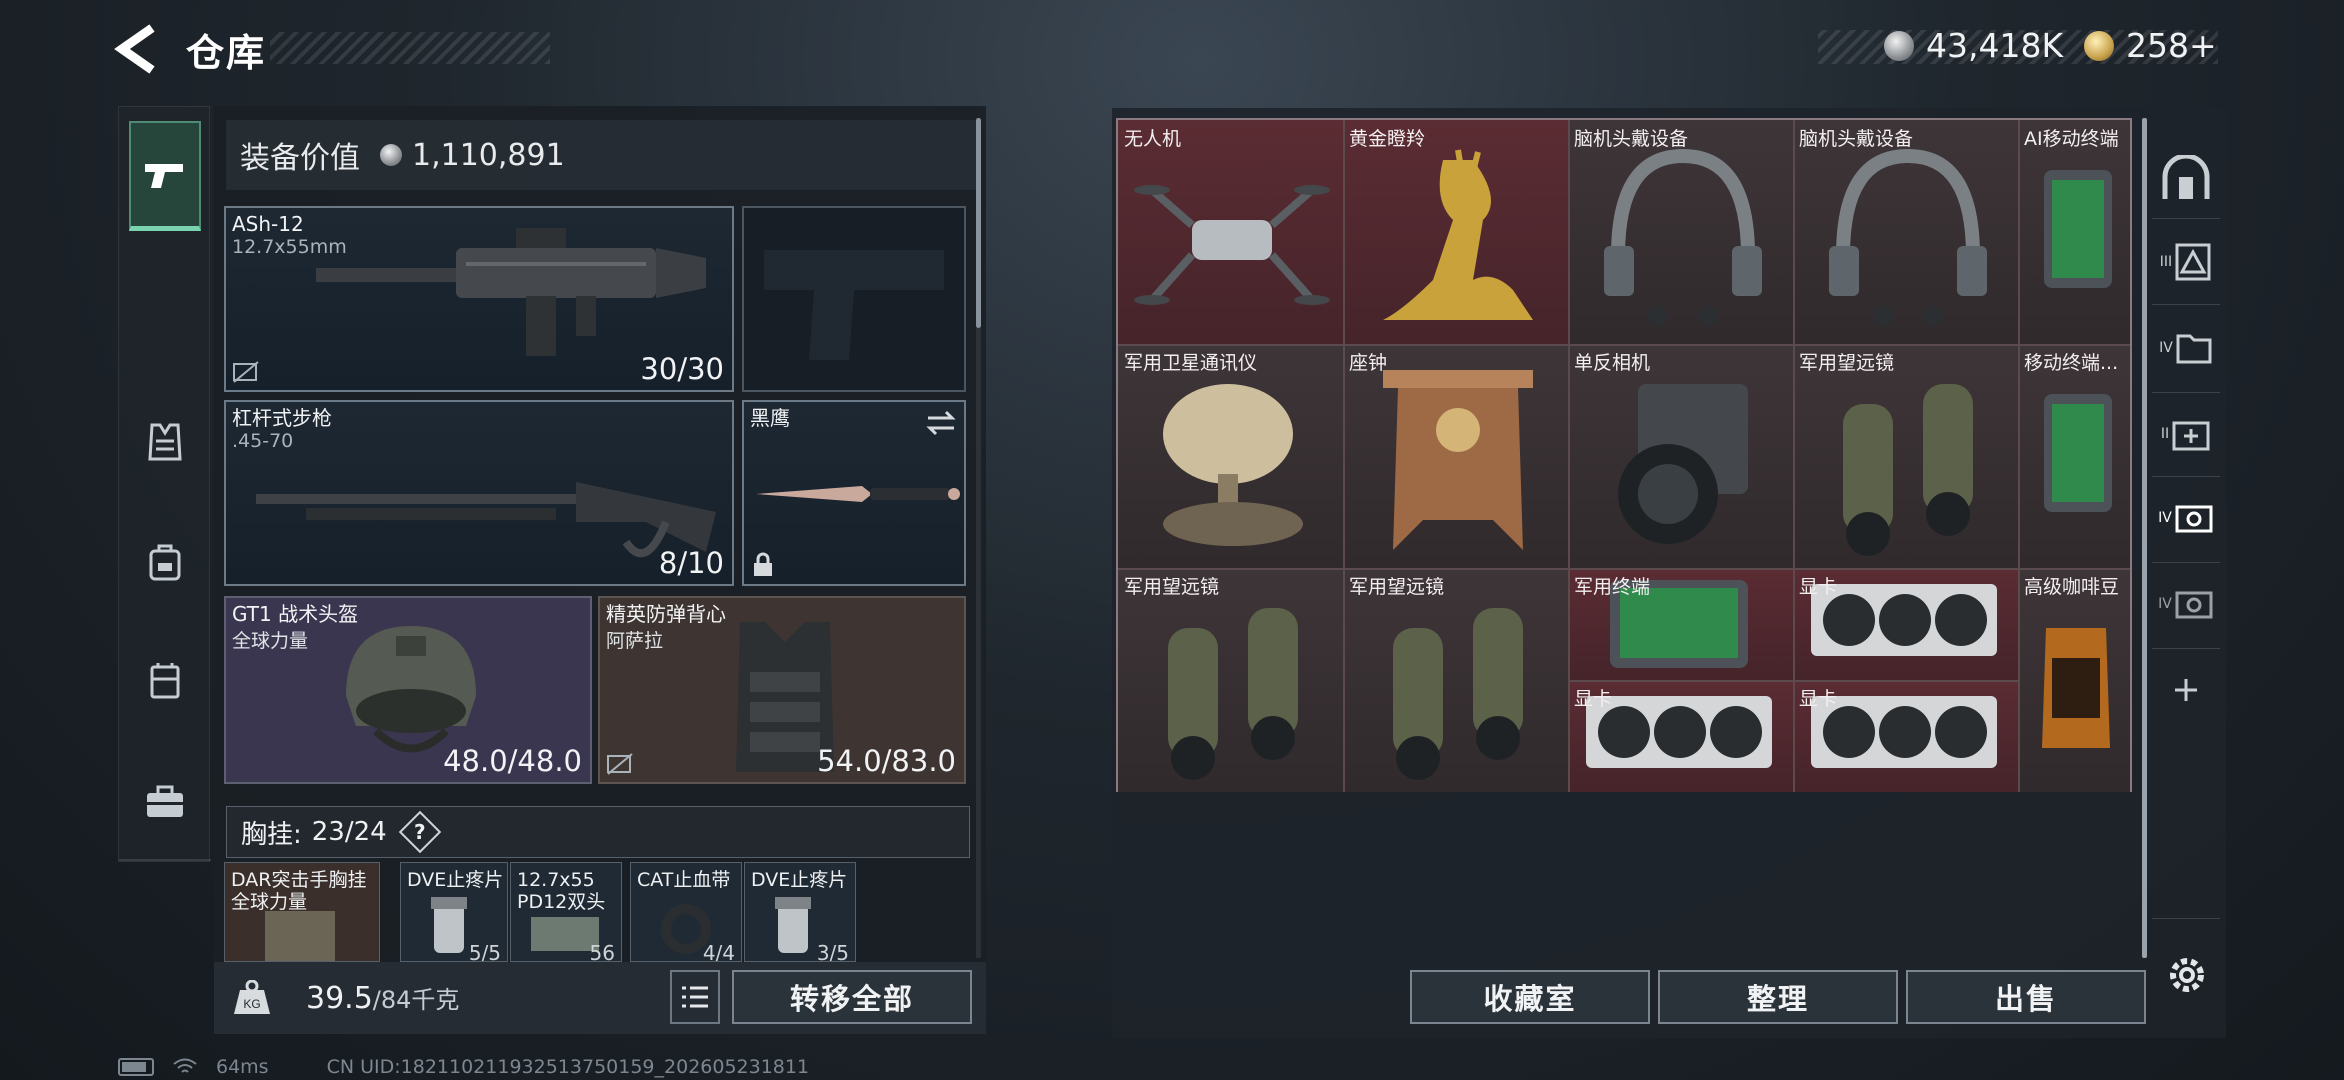  Describe the element at coordinates (349, 832) in the screenshot. I see `chest-rig-capacity: 23/24` at that location.